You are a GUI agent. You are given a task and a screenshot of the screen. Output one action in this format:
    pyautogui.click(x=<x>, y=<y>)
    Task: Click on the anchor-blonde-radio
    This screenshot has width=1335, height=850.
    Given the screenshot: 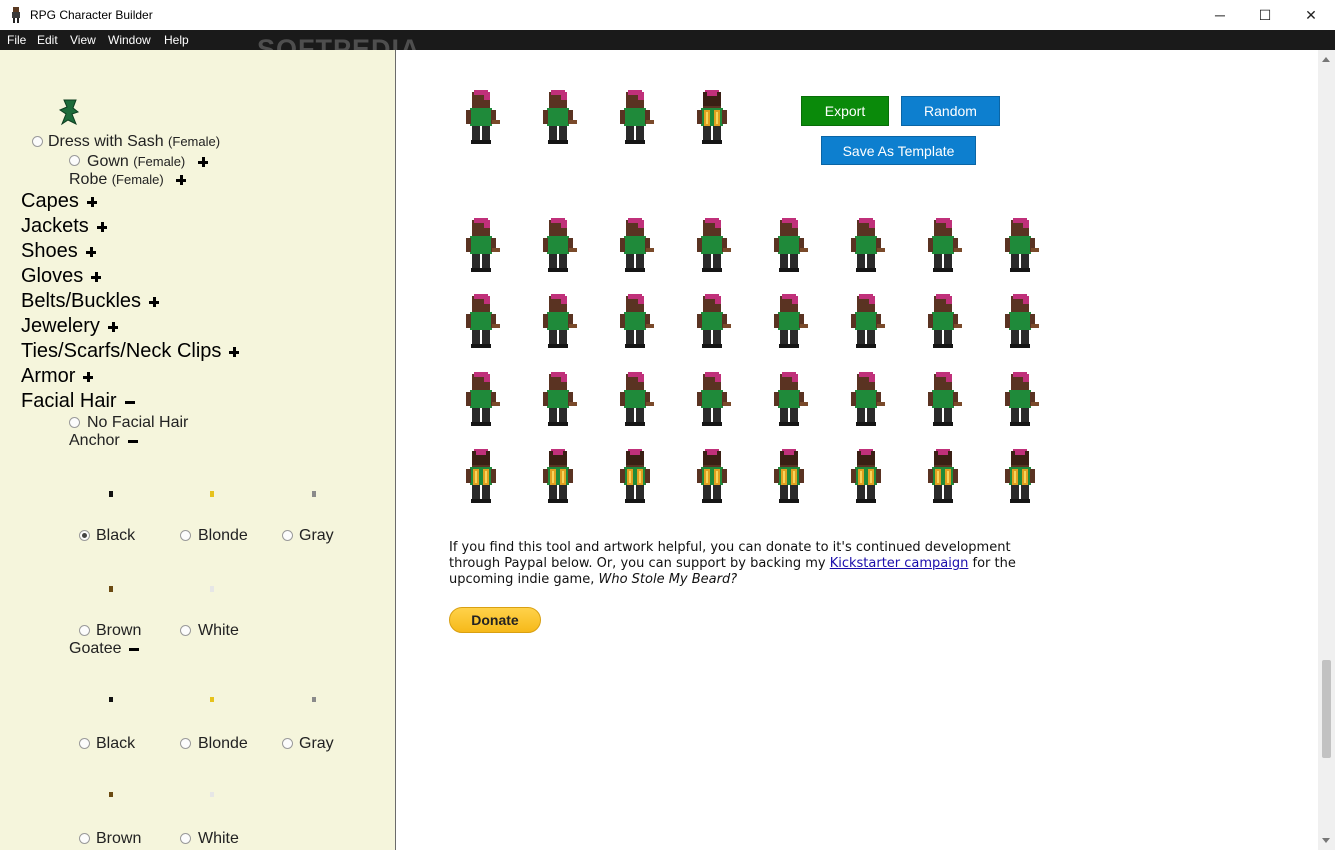 What is the action you would take?
    pyautogui.click(x=185, y=535)
    